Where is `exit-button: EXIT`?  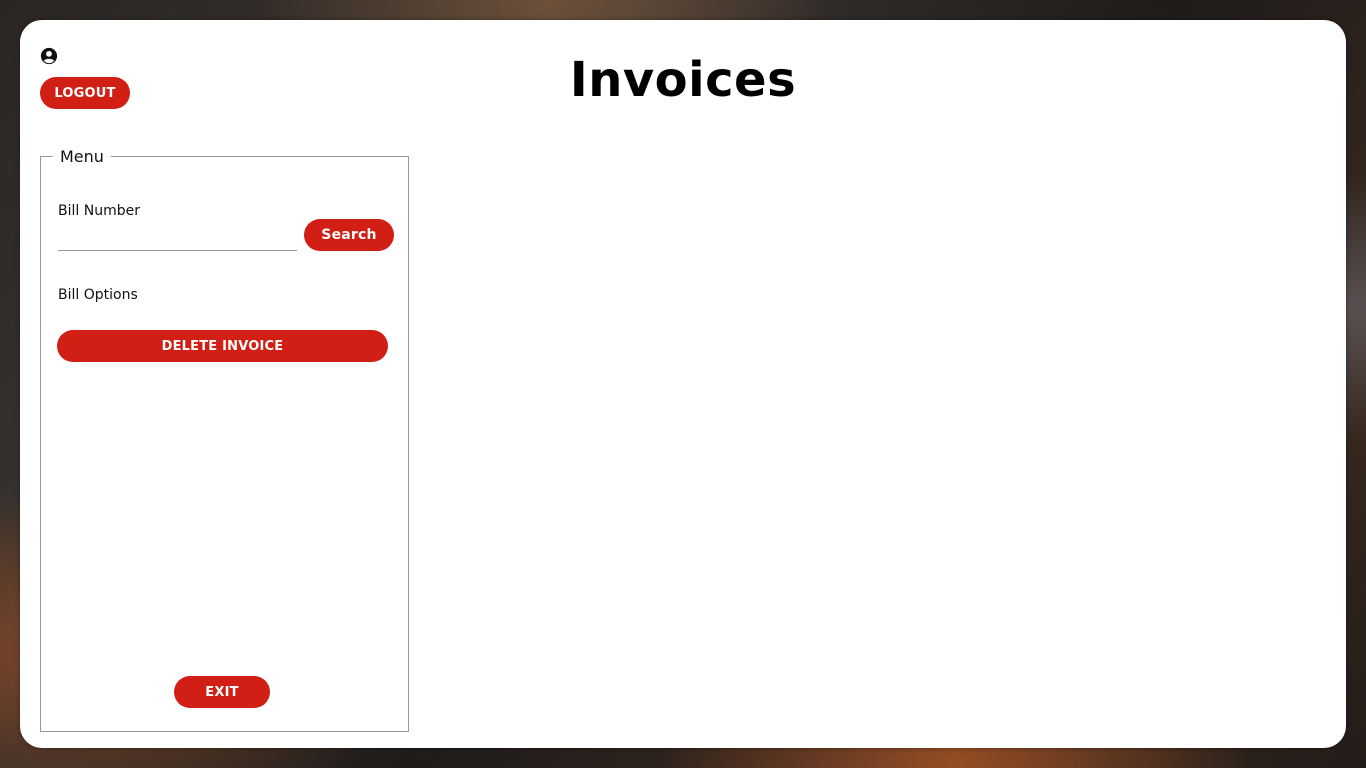
exit-button: EXIT is located at coordinates (222, 692).